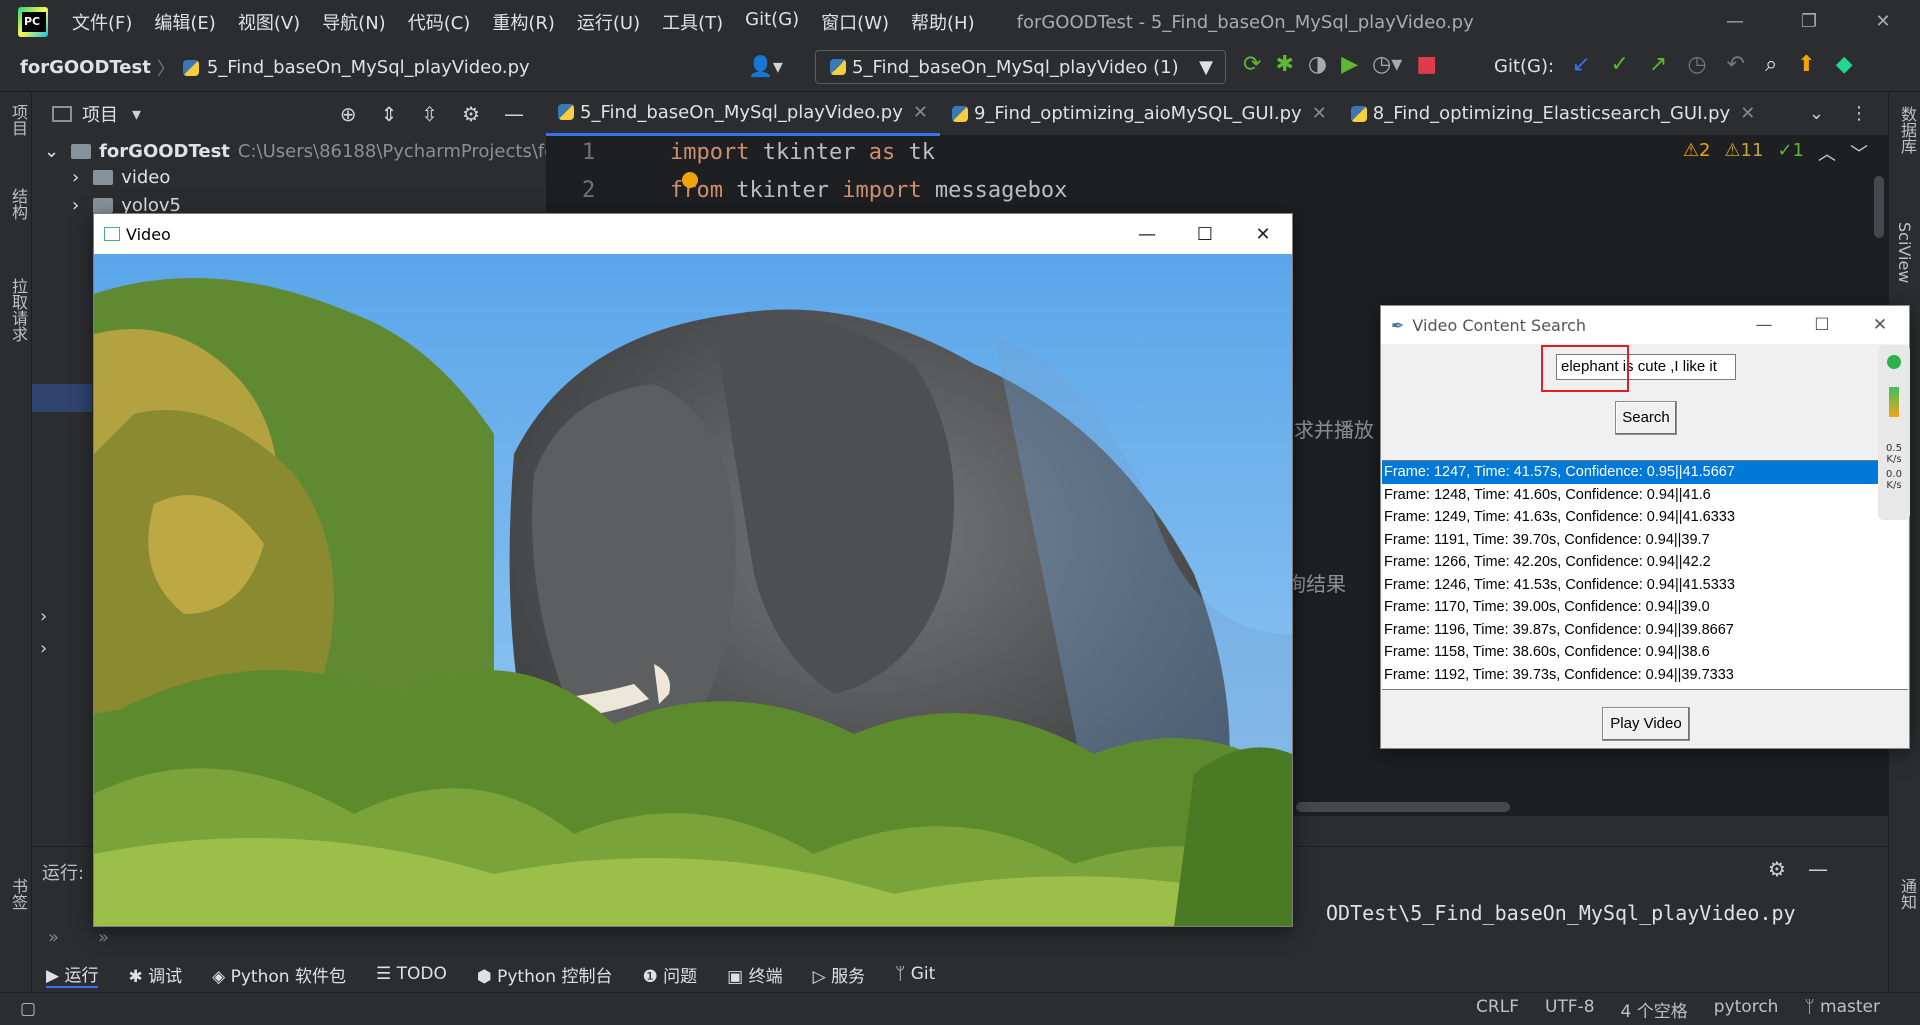 Image resolution: width=1920 pixels, height=1025 pixels. What do you see at coordinates (348, 114) in the screenshot?
I see `locate-icon: ⊕` at bounding box center [348, 114].